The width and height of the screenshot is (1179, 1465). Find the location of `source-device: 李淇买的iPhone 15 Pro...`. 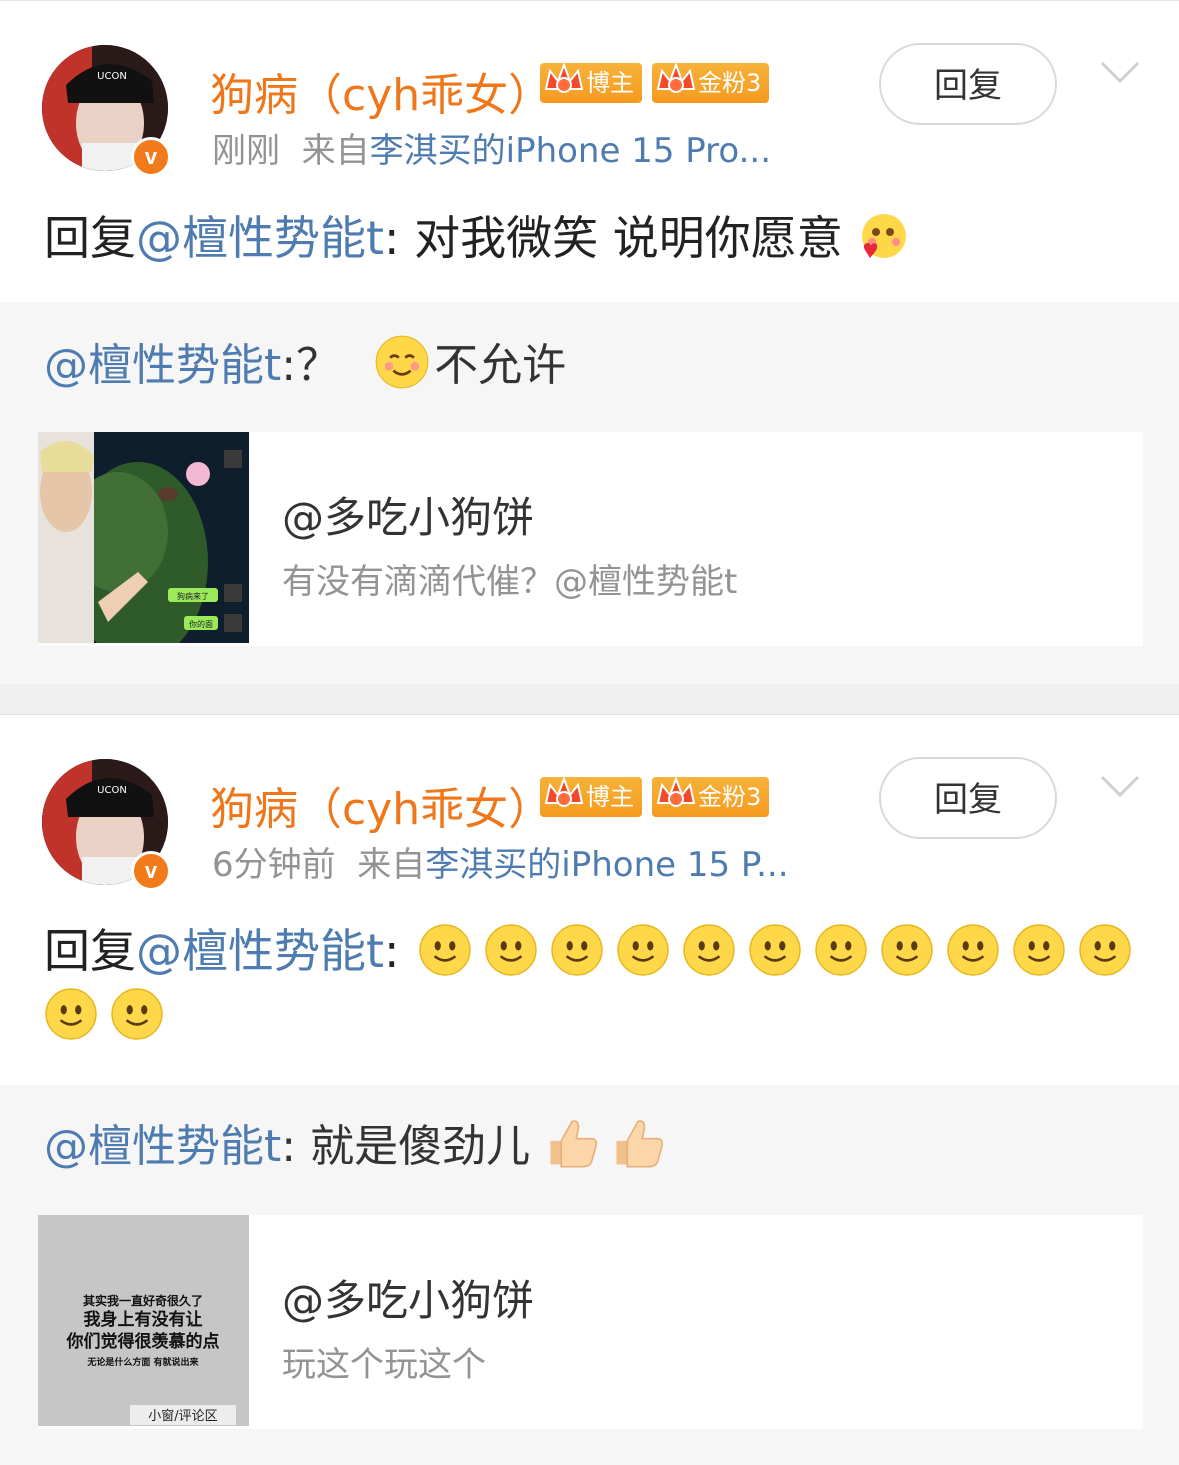

source-device: 李淇买的iPhone 15 Pro... is located at coordinates (570, 151).